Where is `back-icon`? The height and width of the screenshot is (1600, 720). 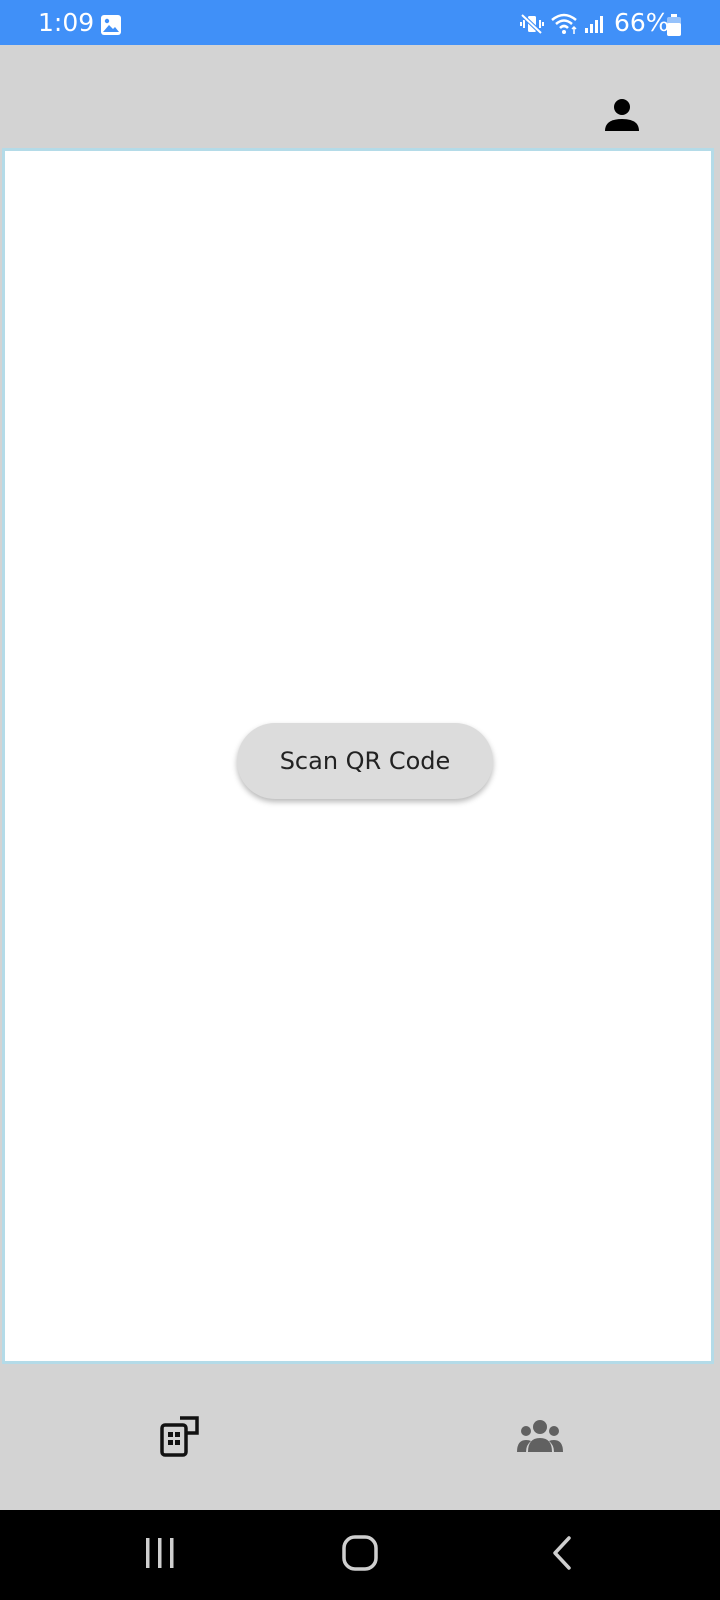
back-icon is located at coordinates (562, 1555).